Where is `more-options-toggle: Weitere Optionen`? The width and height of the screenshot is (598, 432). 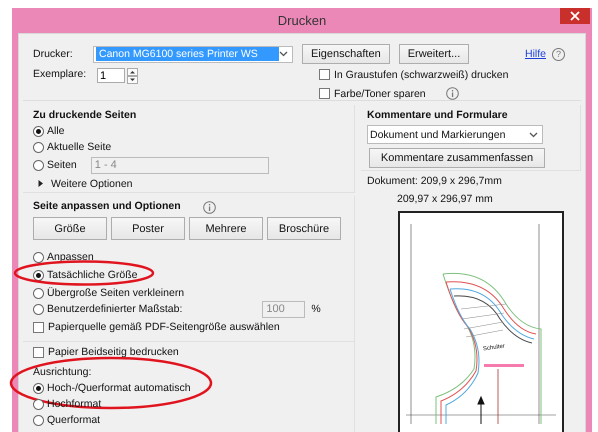
more-options-toggle: Weitere Optionen is located at coordinates (190, 183).